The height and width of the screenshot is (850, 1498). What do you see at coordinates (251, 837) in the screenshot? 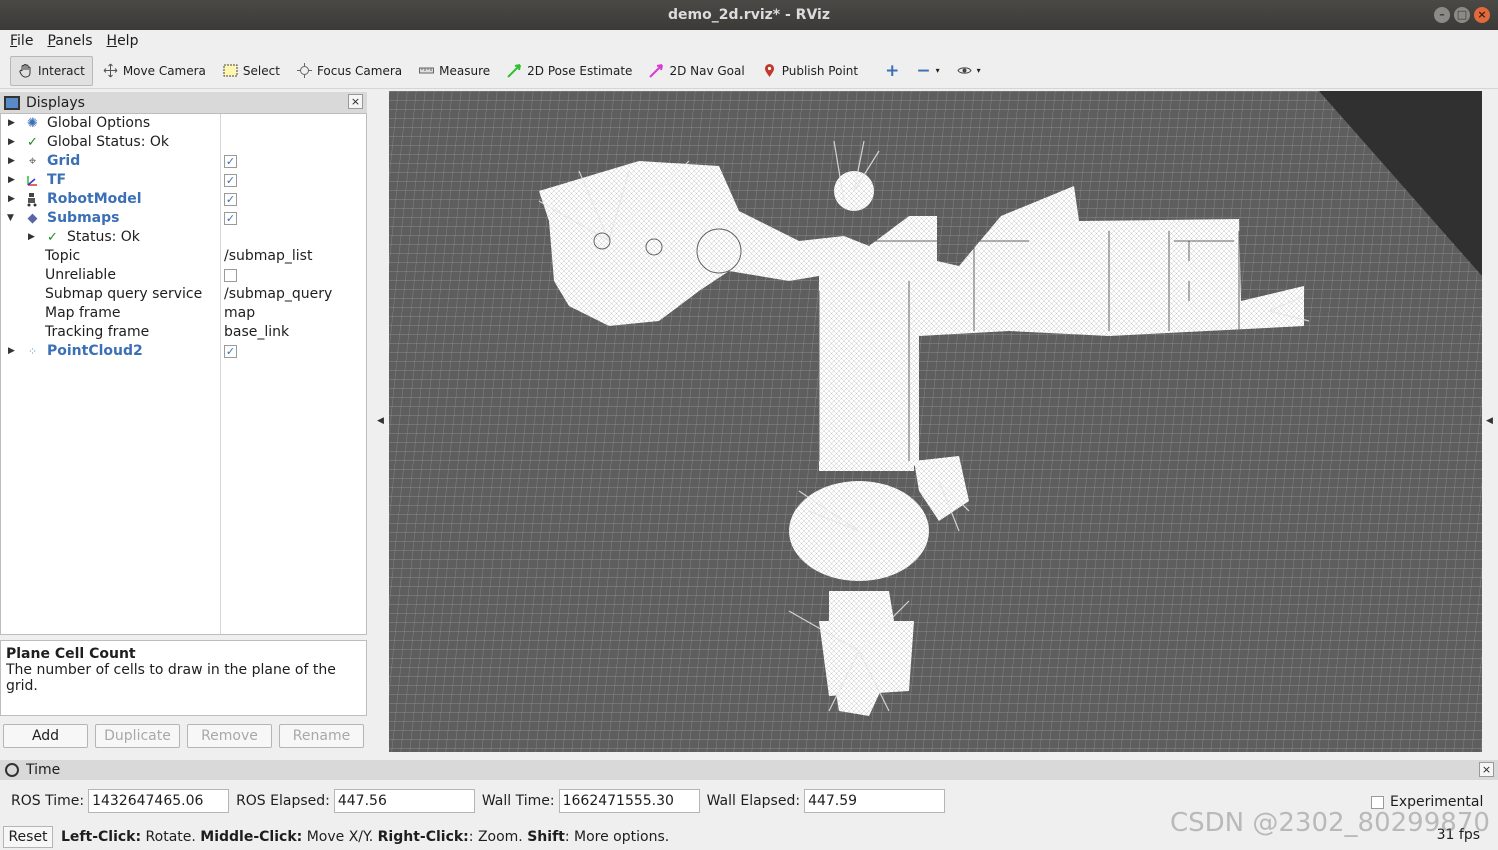
I see `hint-middle-click: Middle-Click:` at bounding box center [251, 837].